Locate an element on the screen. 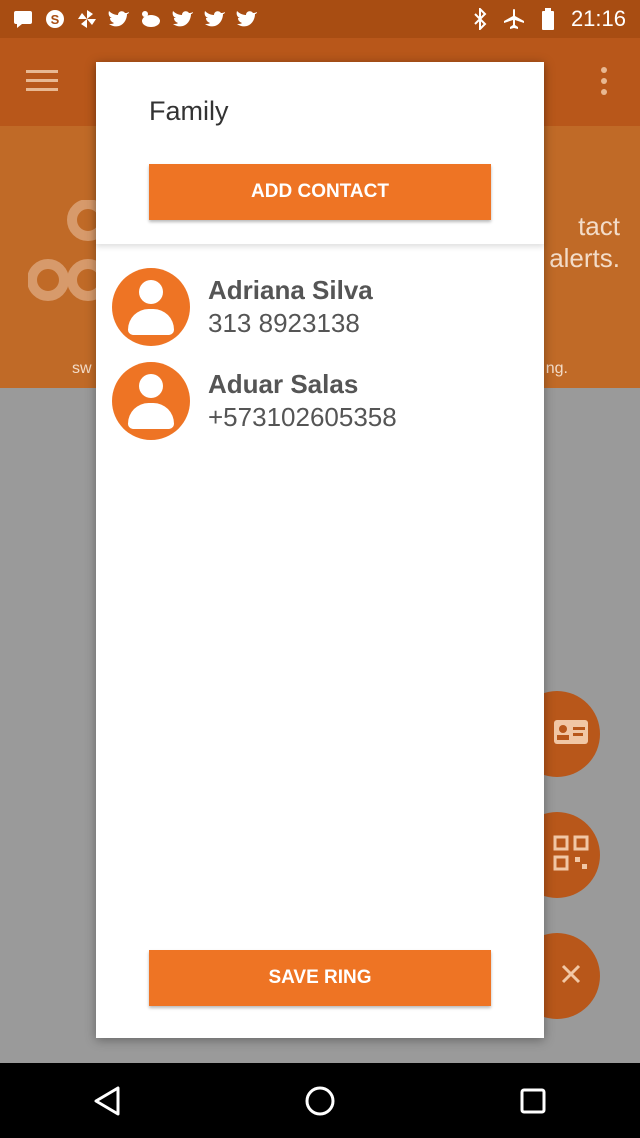 This screenshot has width=640, height=1138. add-contact-button: ADD CONTACT is located at coordinates (320, 192).